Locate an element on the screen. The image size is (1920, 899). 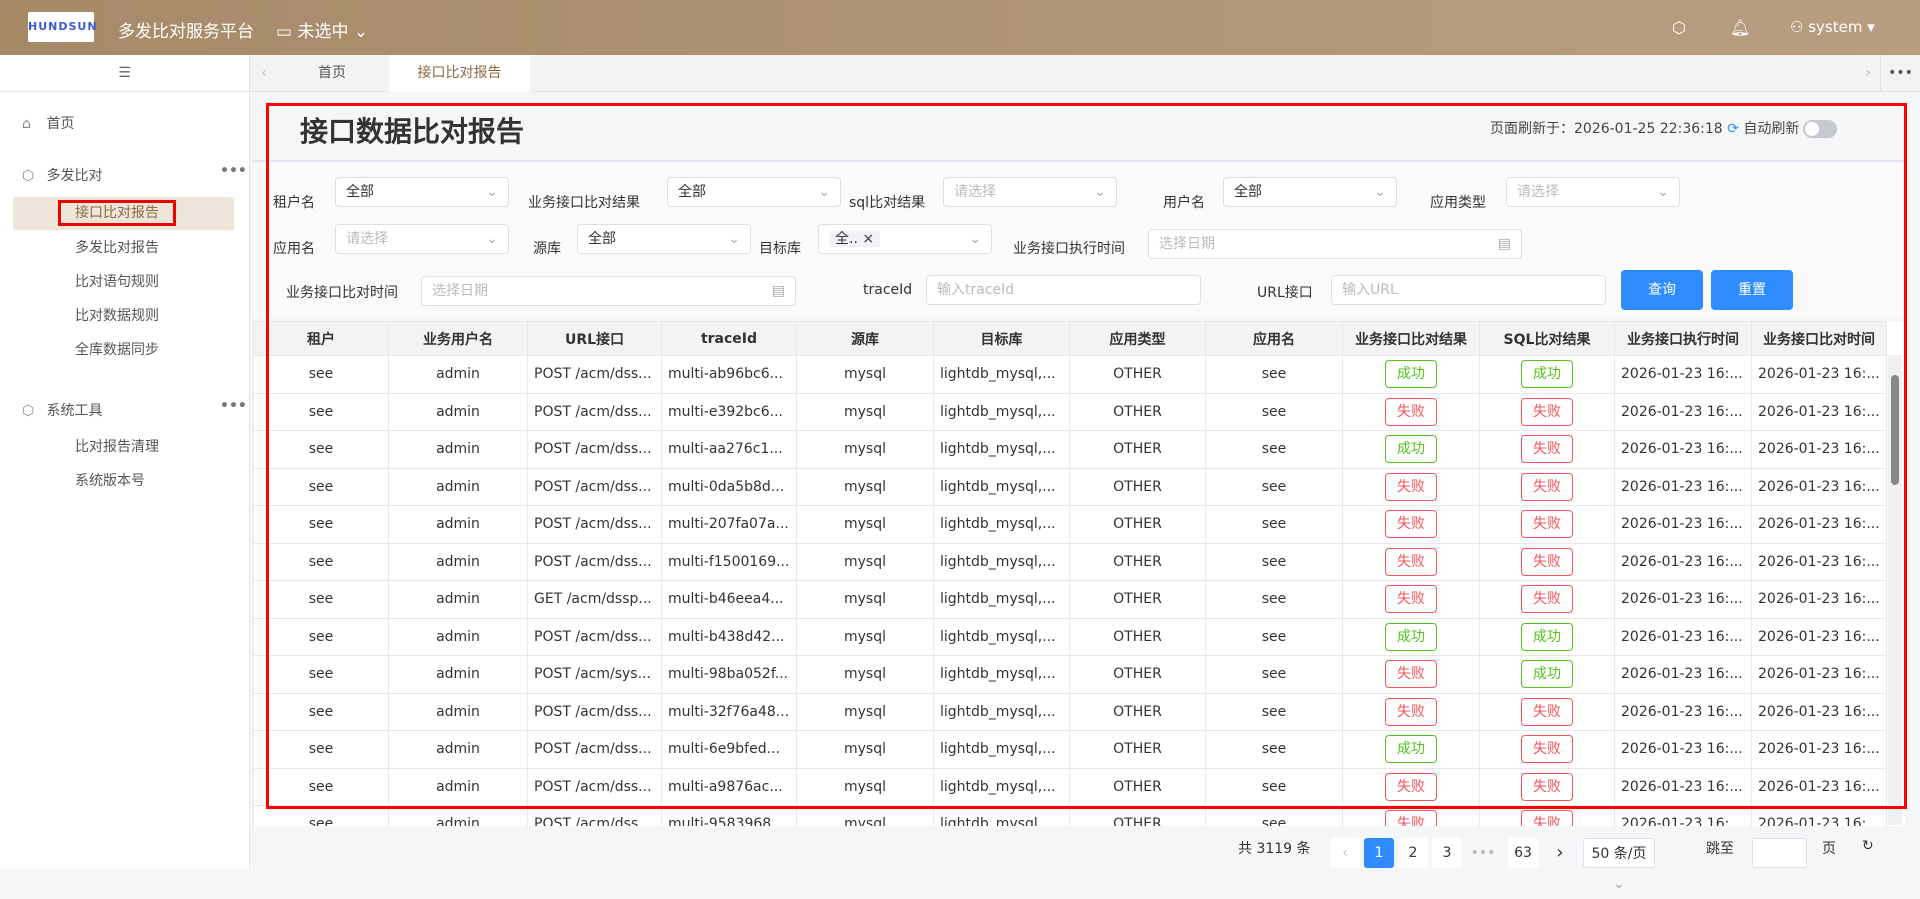
project-label: 未选中 is located at coordinates (323, 32).